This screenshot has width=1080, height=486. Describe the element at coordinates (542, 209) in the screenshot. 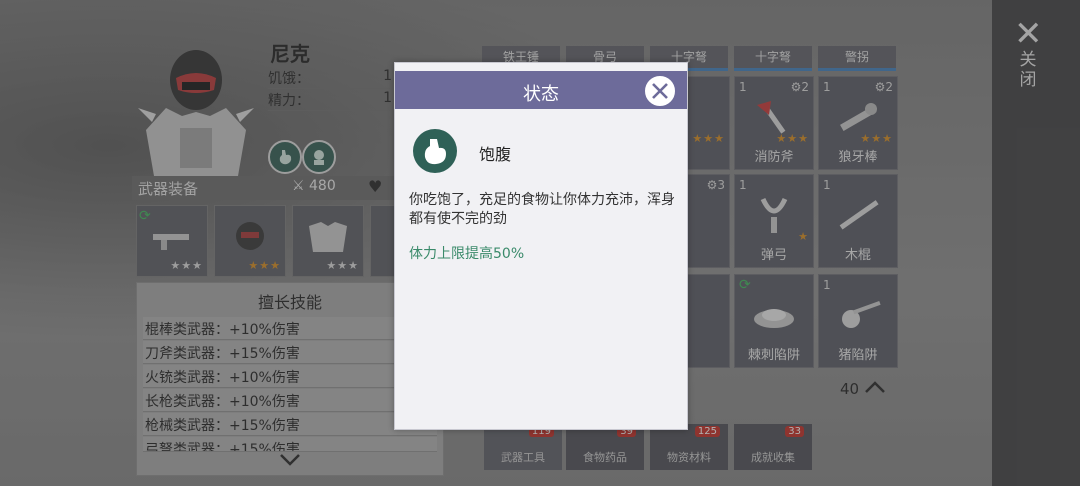

I see `status-description: 你吃饱了，充足的食物让你体力充沛，浑身都有使不完的劲` at that location.